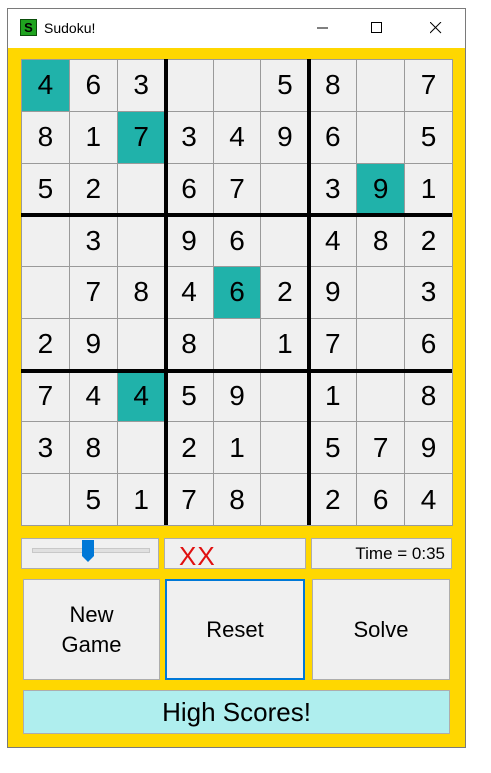 The width and height of the screenshot is (491, 773). I want to click on title-bar: S Sudoku!, so click(236, 28).